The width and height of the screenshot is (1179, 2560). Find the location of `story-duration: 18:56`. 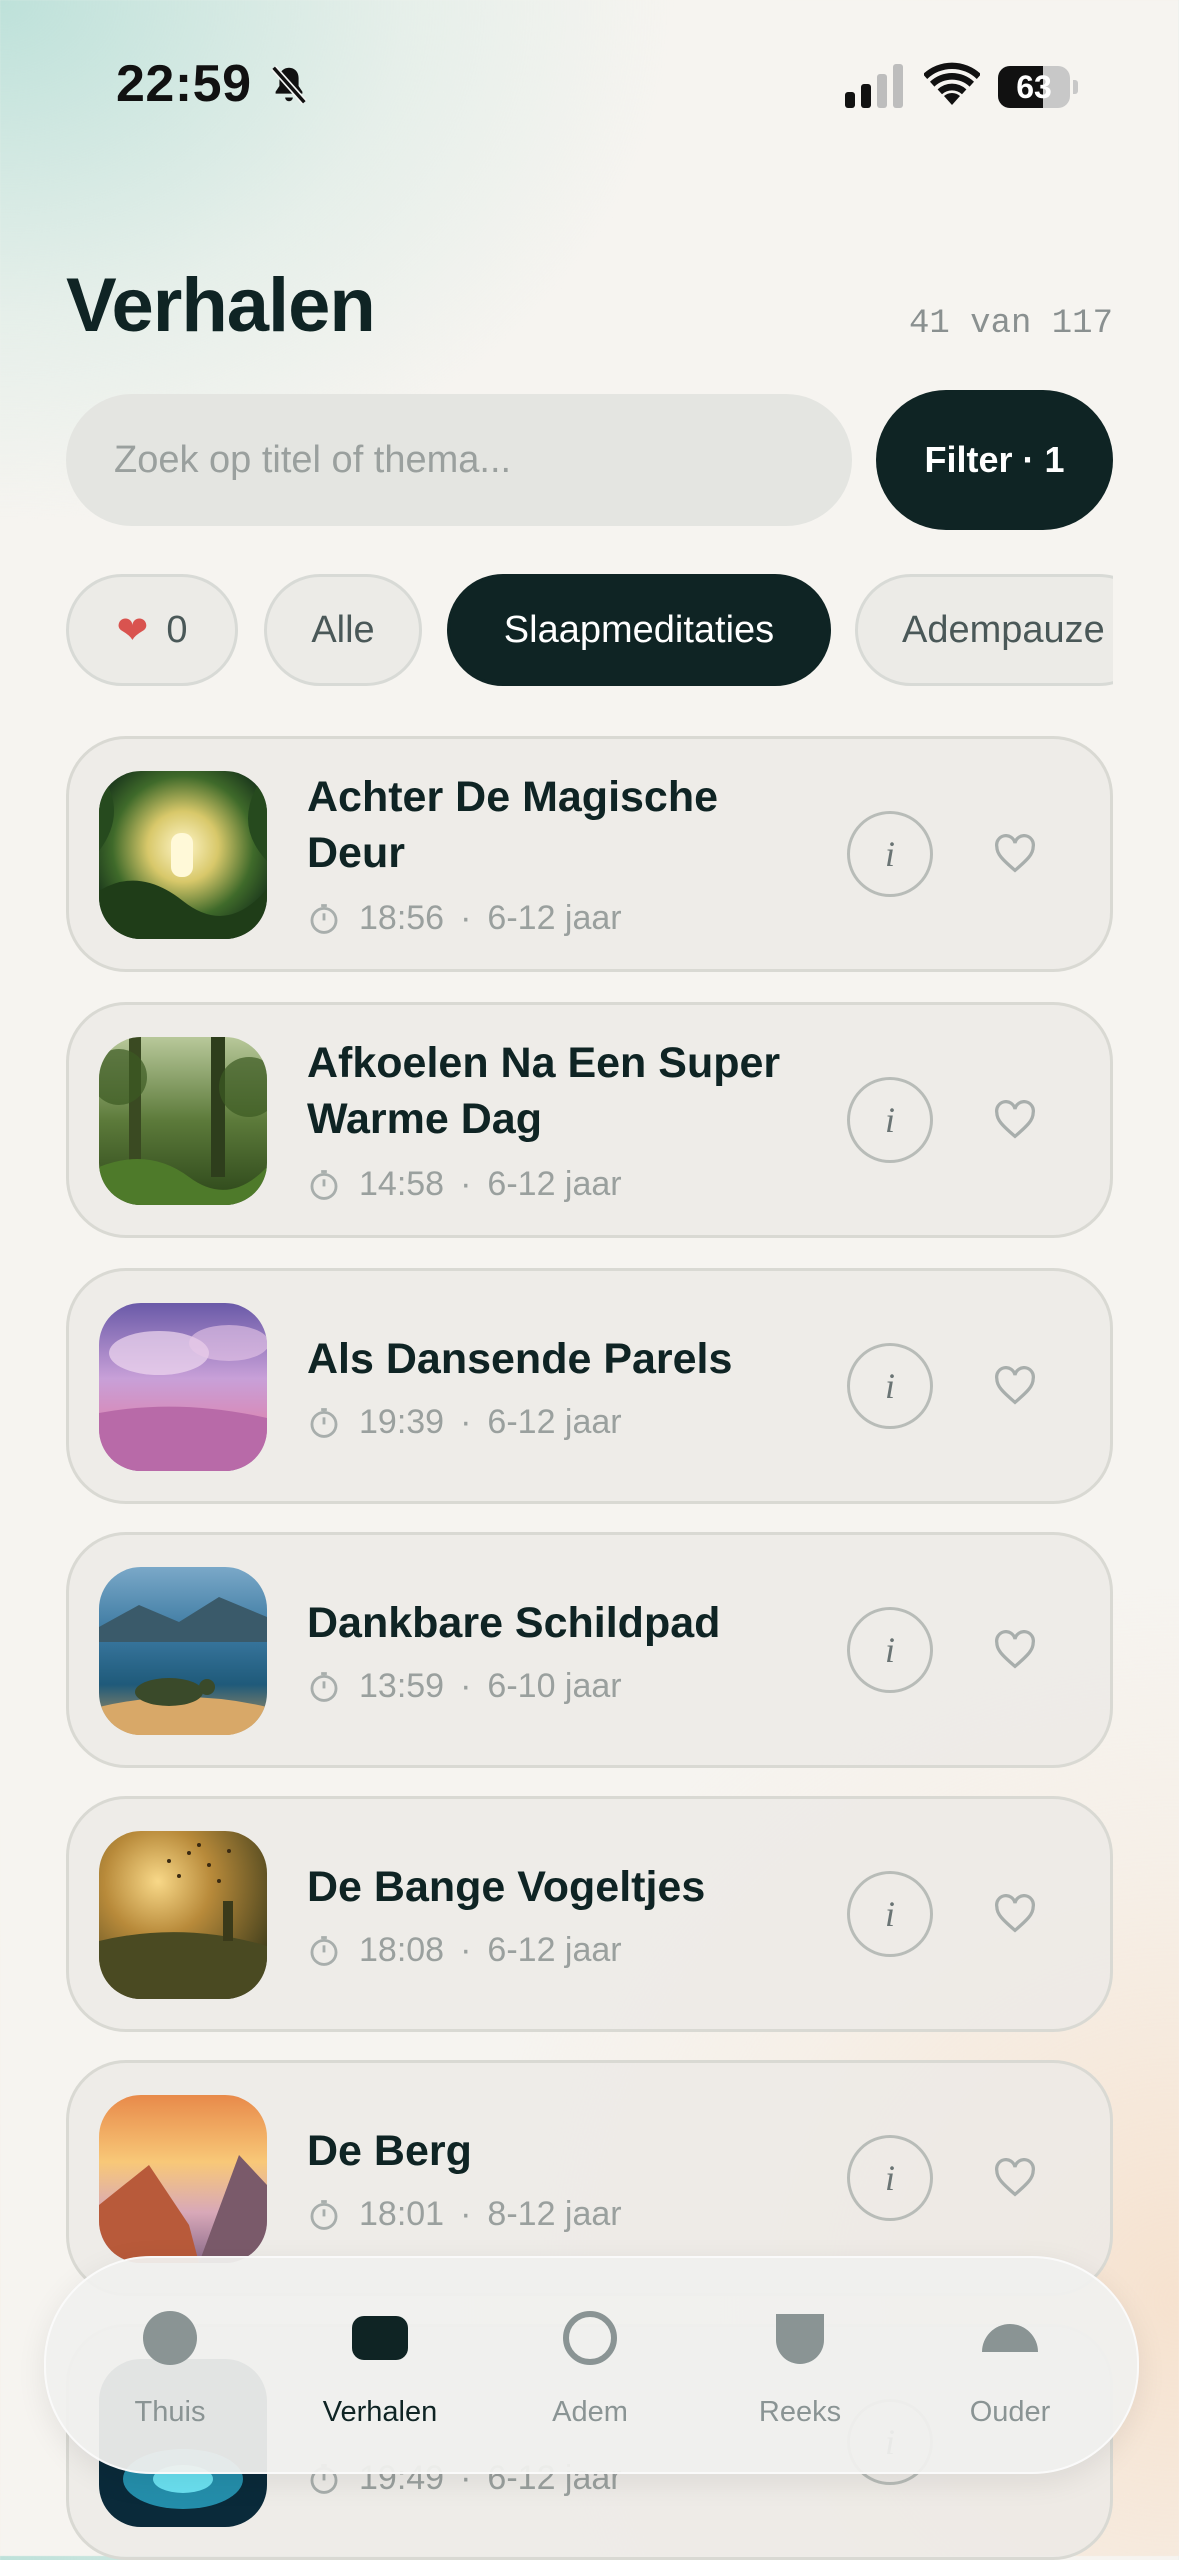

story-duration: 18:56 is located at coordinates (402, 918).